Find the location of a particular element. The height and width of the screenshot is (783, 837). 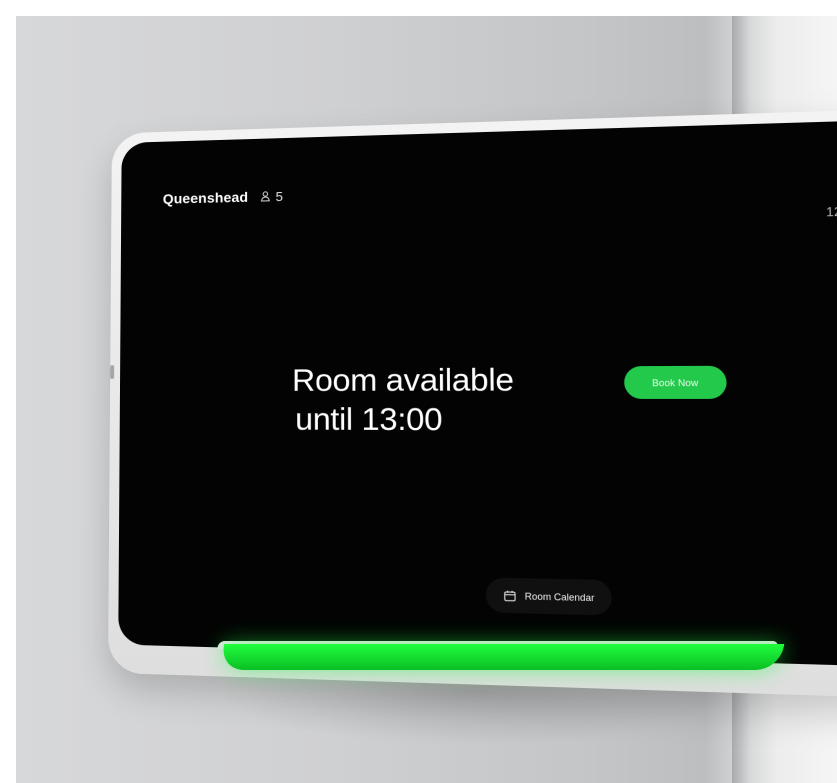

room-name: Queenshead is located at coordinates (205, 197).